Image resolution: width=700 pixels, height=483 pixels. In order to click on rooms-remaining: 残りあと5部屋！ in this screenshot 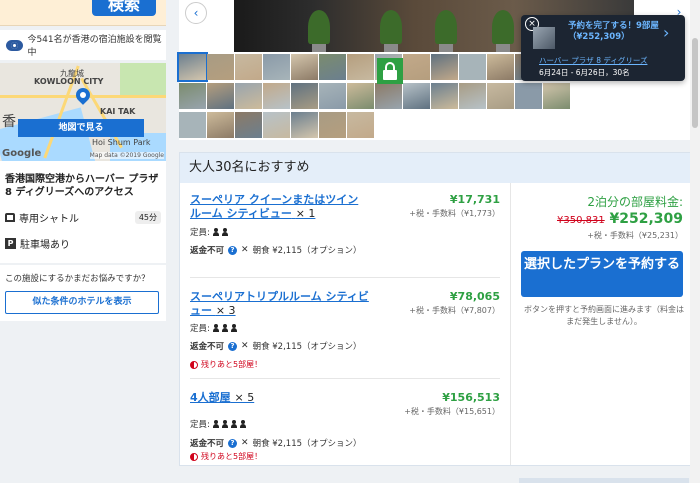, I will do `click(226, 364)`.